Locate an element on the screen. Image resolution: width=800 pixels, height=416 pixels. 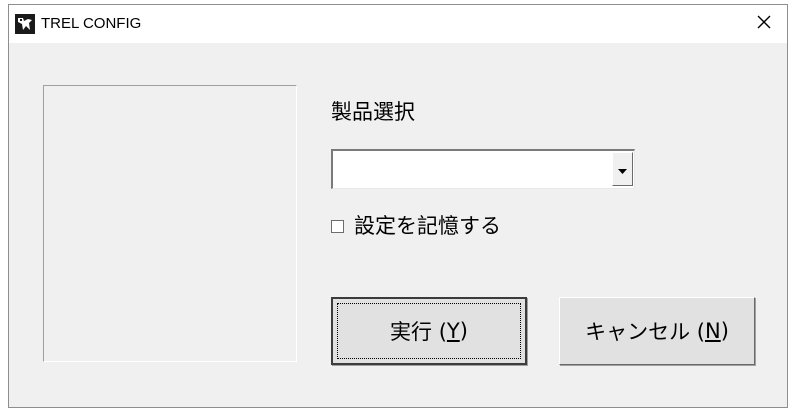
close-button is located at coordinates (764, 24).